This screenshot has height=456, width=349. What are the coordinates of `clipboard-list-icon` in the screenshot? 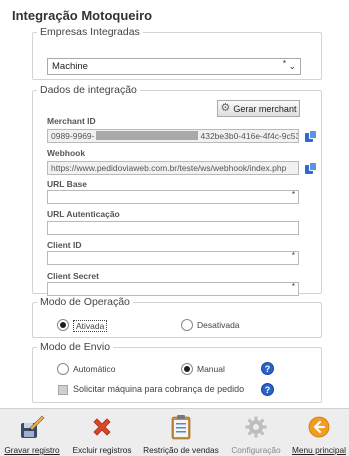 It's located at (181, 427).